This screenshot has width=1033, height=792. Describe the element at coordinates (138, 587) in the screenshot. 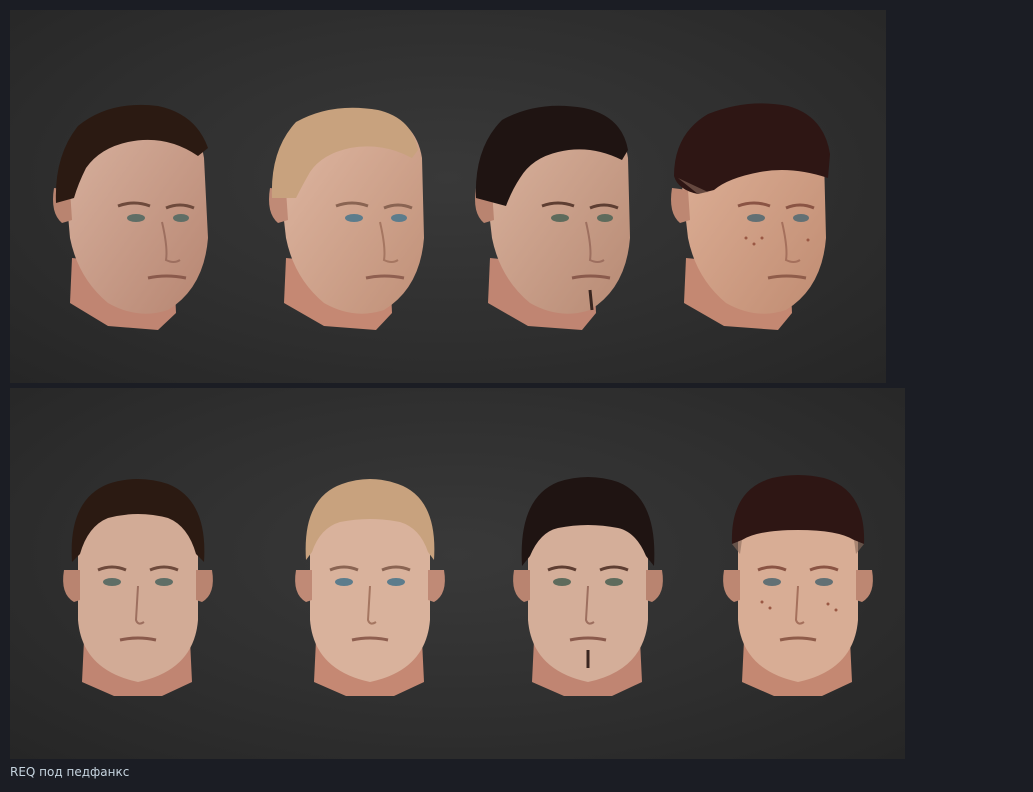

I see `head-model-1-front` at that location.